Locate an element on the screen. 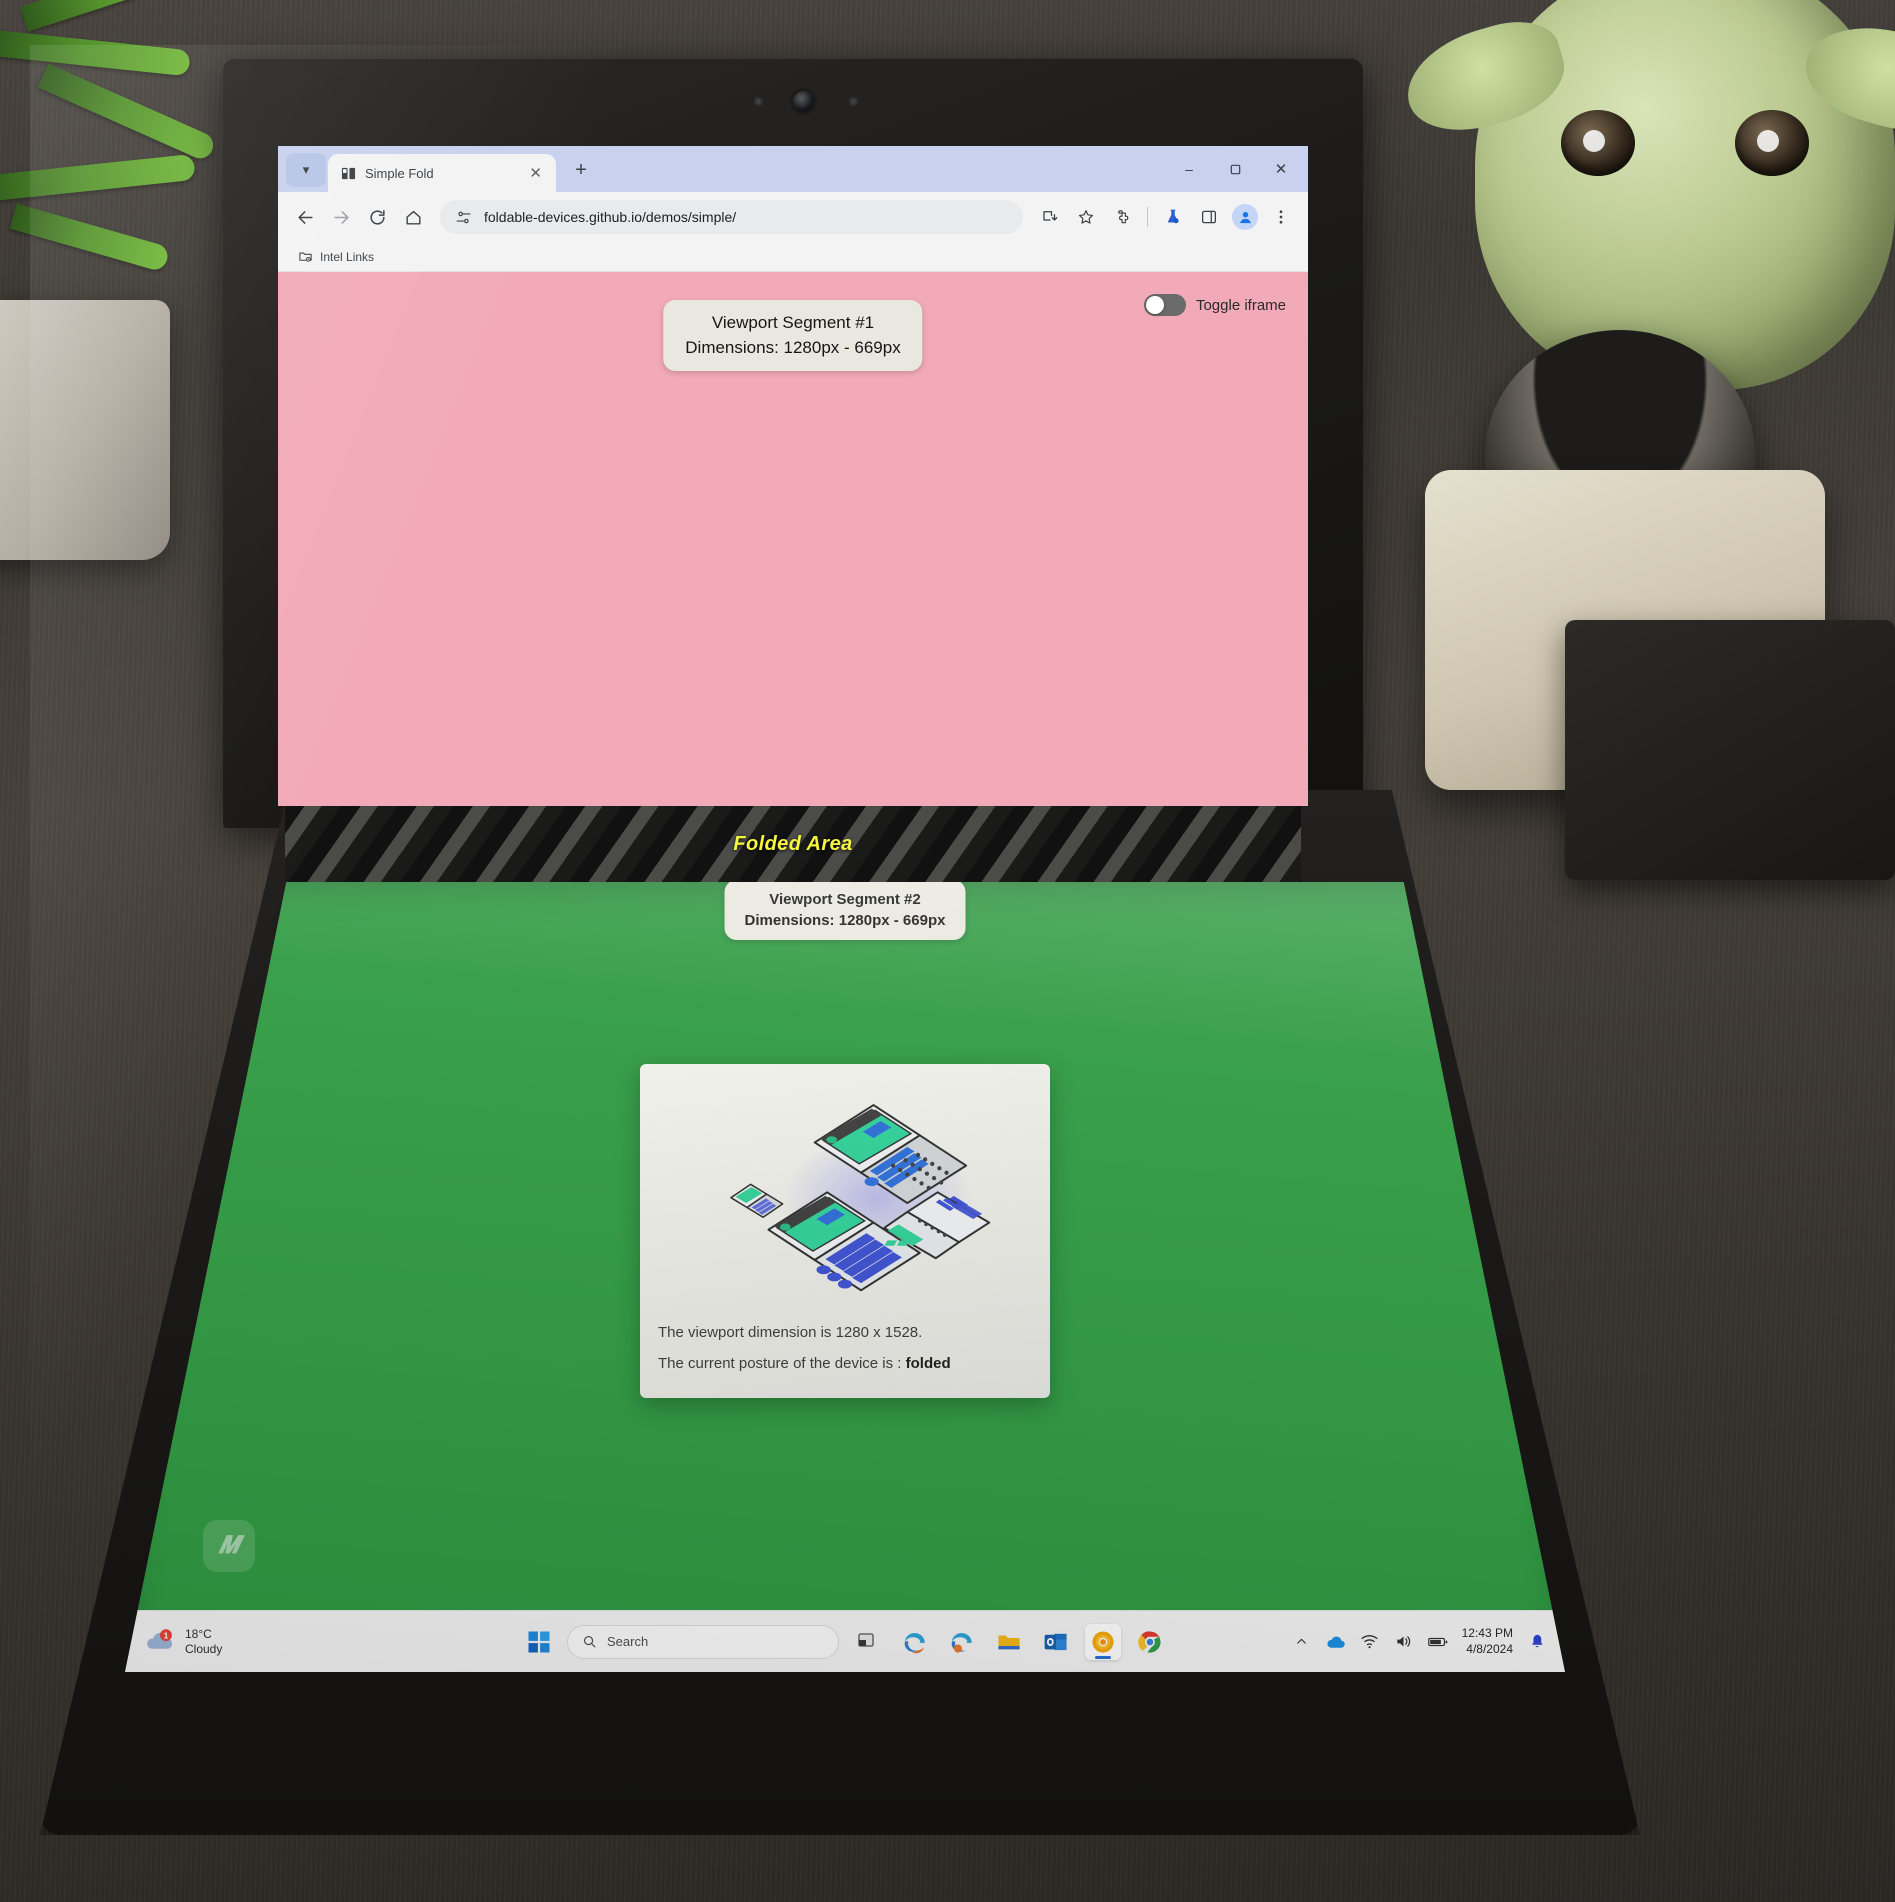 The width and height of the screenshot is (1895, 1902). chevron-up-icon is located at coordinates (1302, 1642).